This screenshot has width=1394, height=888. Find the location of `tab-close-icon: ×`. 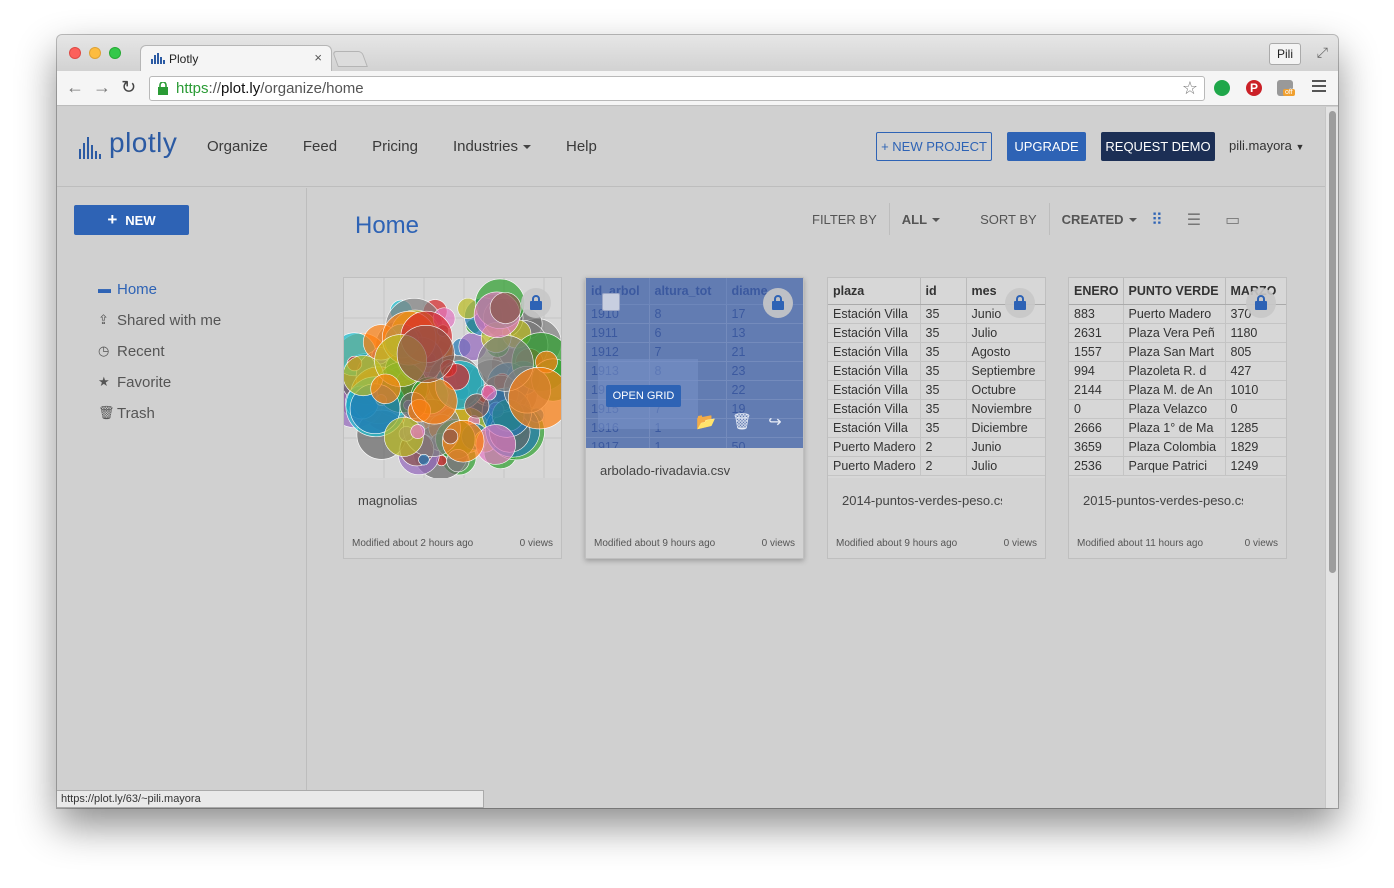

tab-close-icon: × is located at coordinates (318, 57).